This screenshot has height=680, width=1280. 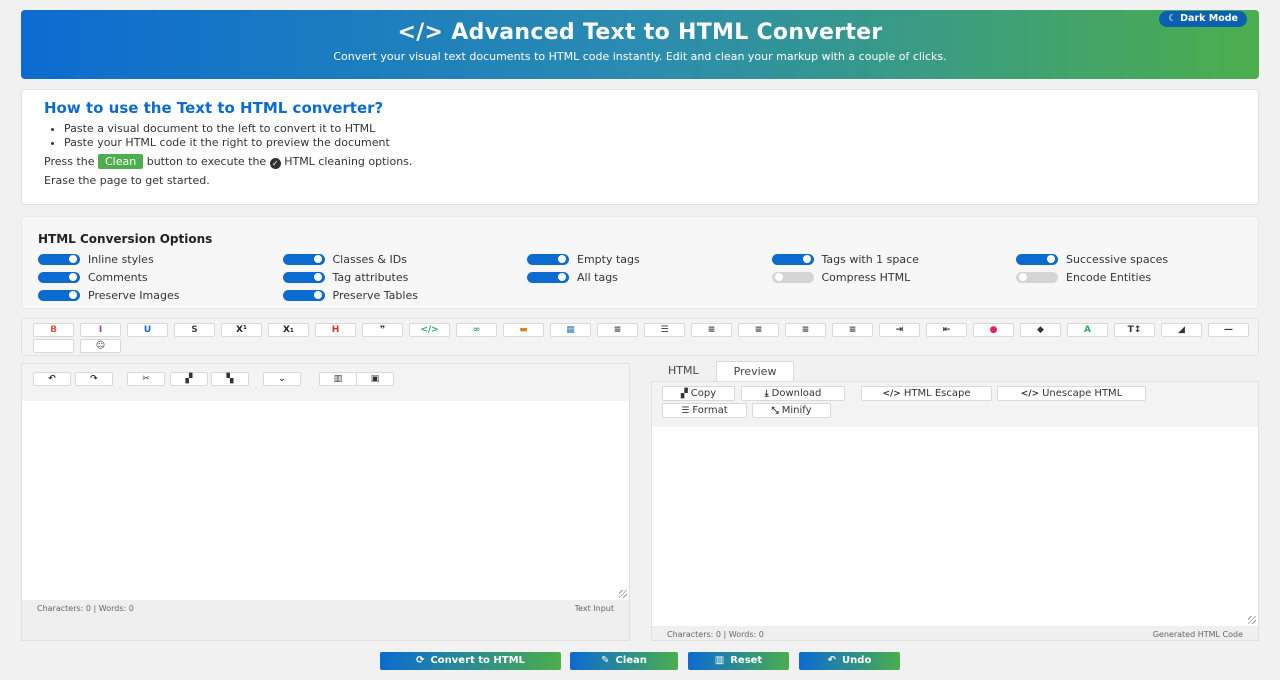 What do you see at coordinates (369, 259) in the screenshot?
I see `option-label: Classes & IDs` at bounding box center [369, 259].